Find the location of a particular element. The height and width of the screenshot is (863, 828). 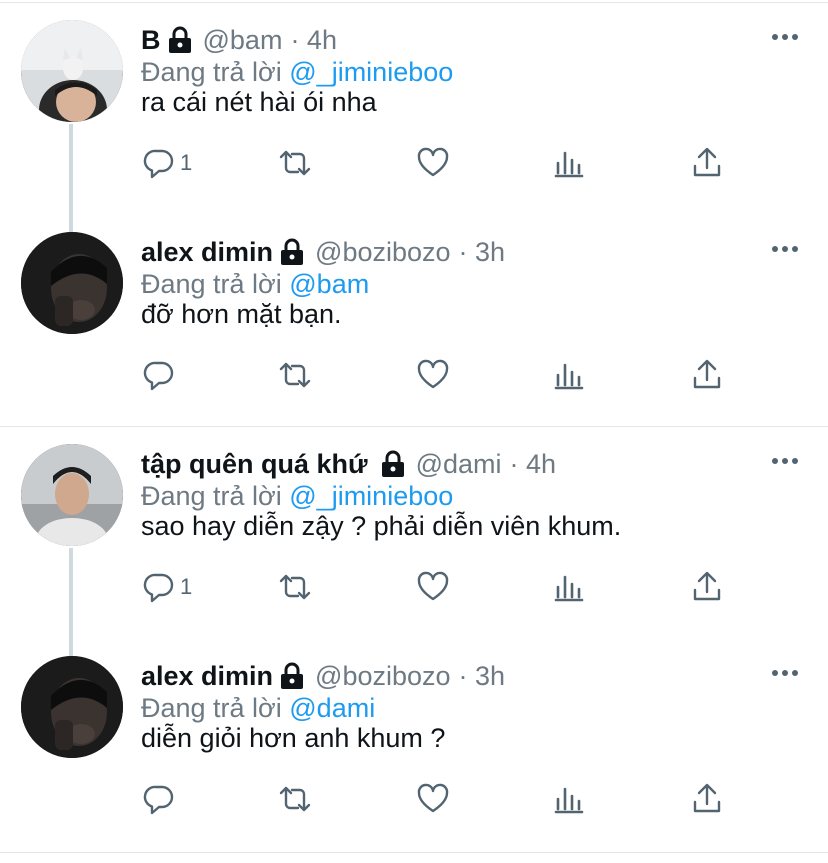

username: @dami is located at coordinates (459, 464).